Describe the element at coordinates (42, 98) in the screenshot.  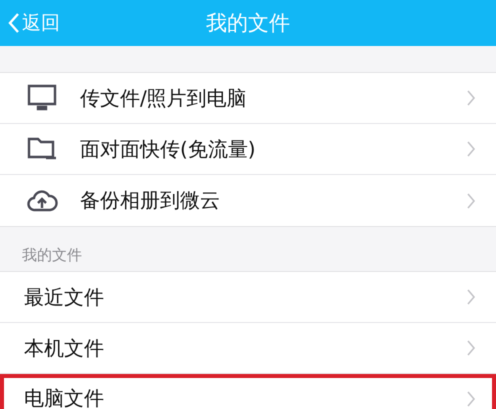
I see `monitor-icon` at that location.